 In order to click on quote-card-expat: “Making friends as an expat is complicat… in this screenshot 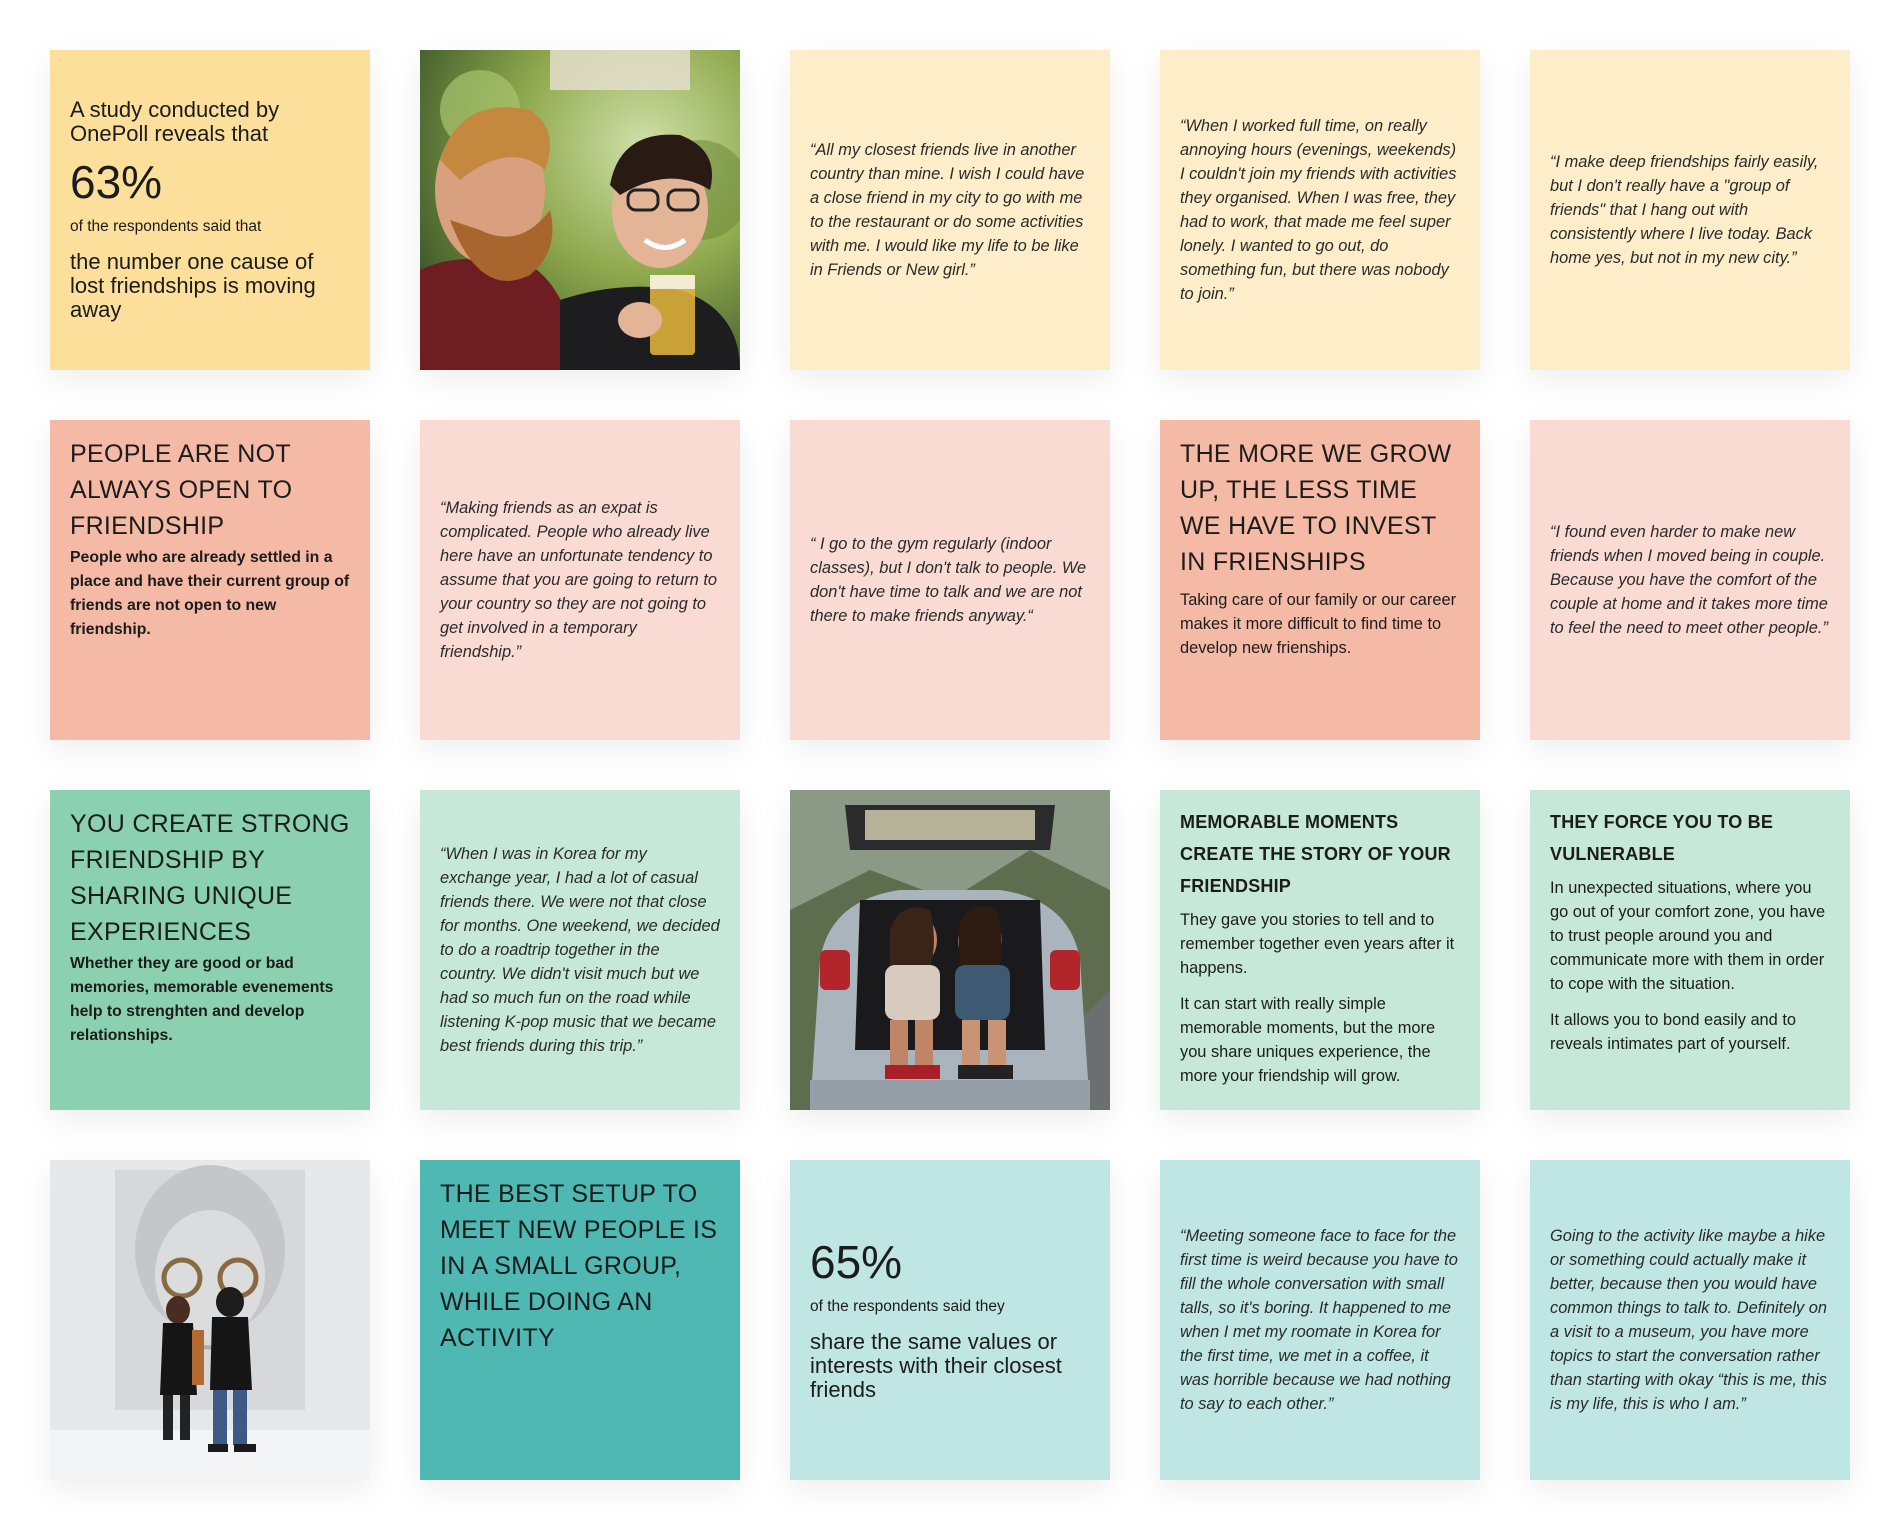, I will do `click(580, 580)`.